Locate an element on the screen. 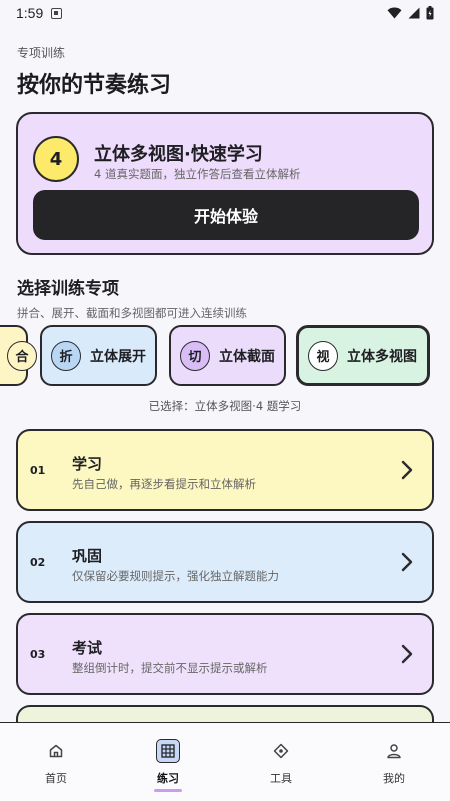 This screenshot has width=450, height=801. mode-desc: 先自己做，再逐步看提示和立体解析 is located at coordinates (164, 484).